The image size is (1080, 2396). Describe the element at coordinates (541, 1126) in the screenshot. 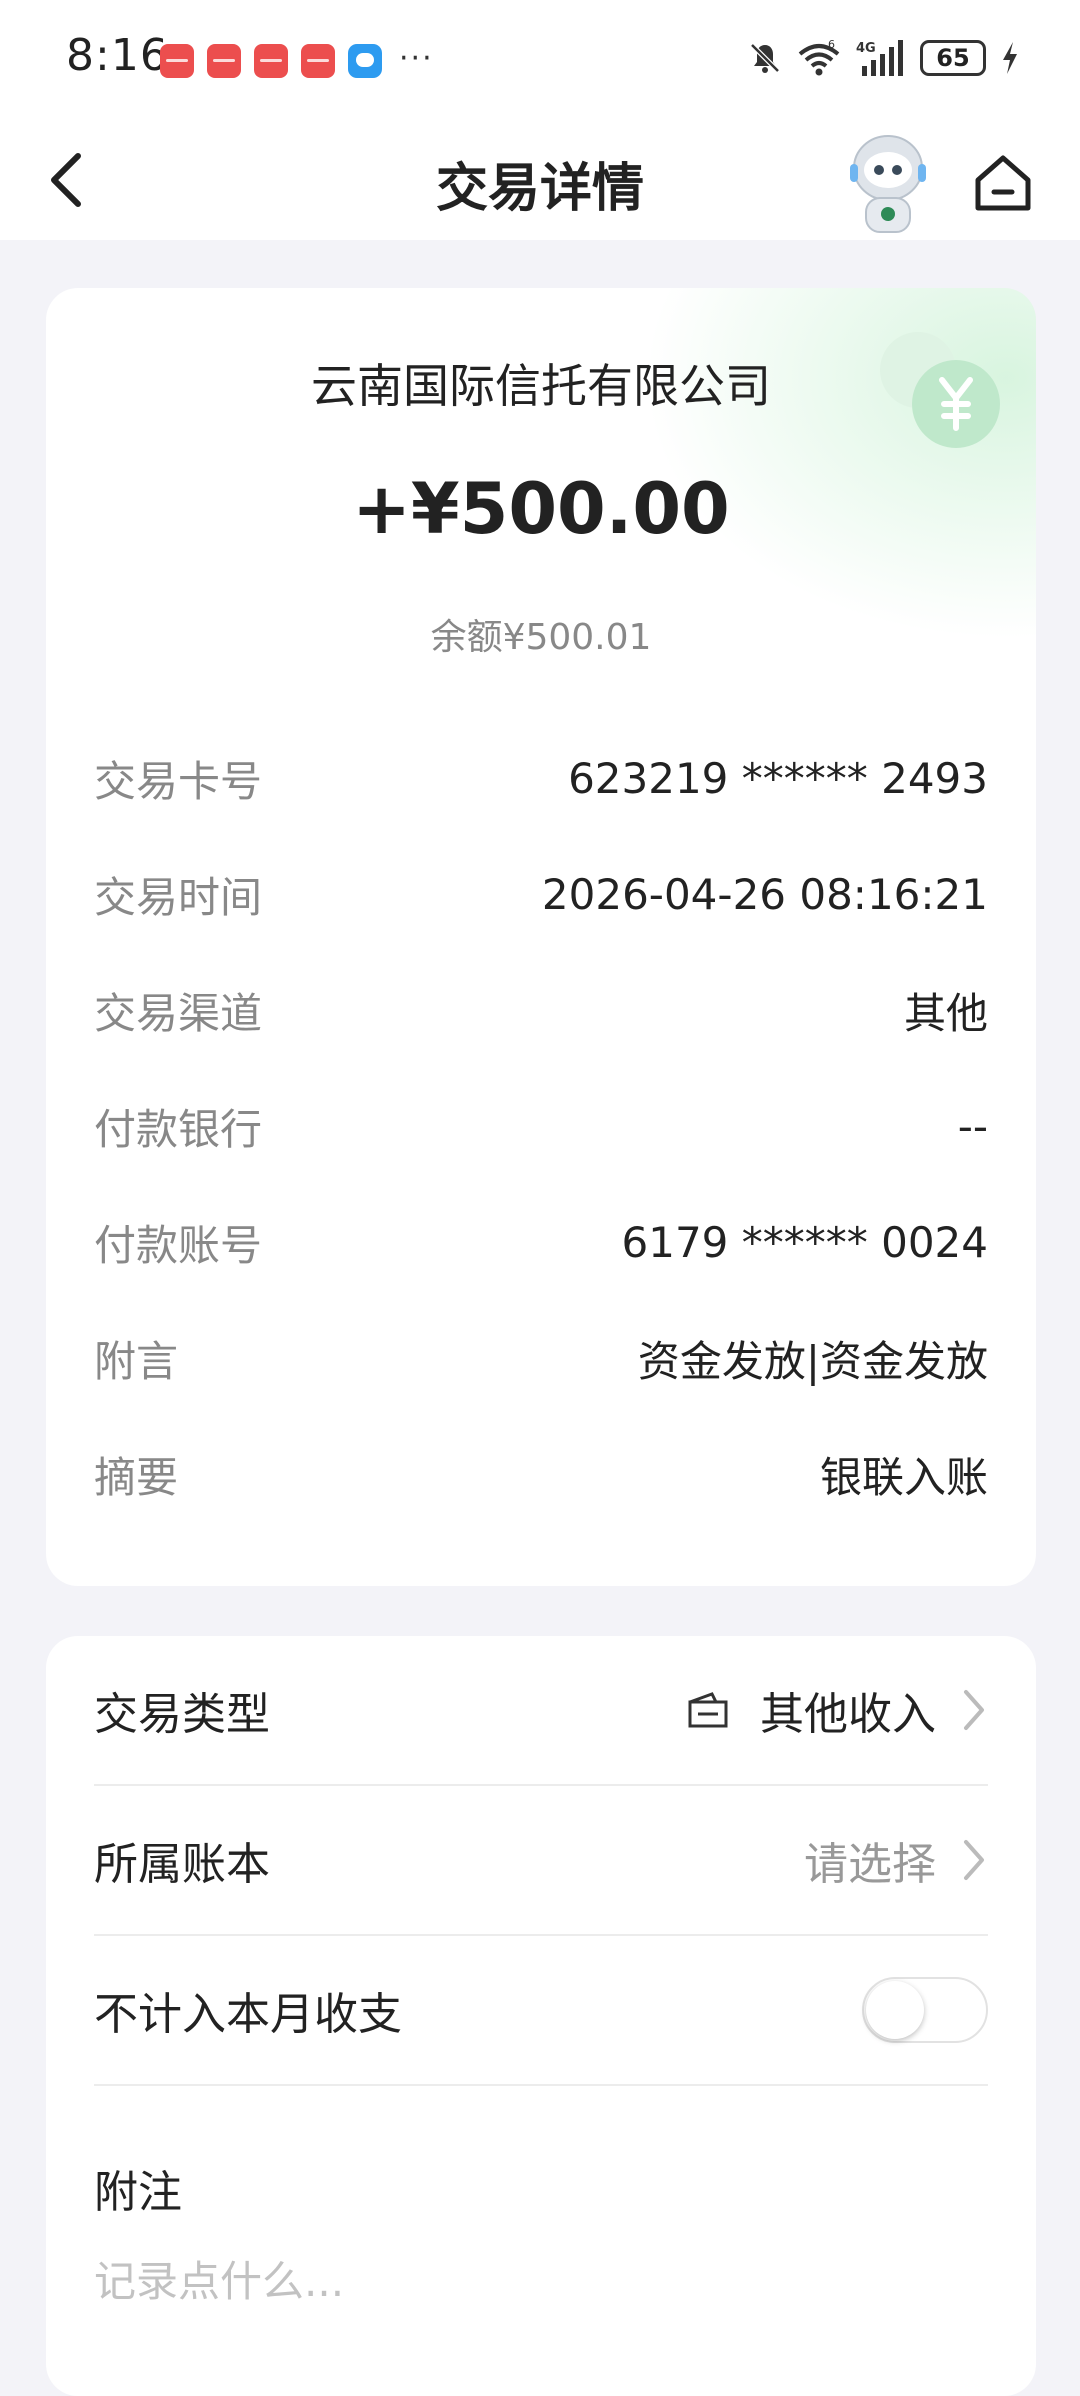

I see `detail-row-payer-bank: 付款银行 --` at that location.